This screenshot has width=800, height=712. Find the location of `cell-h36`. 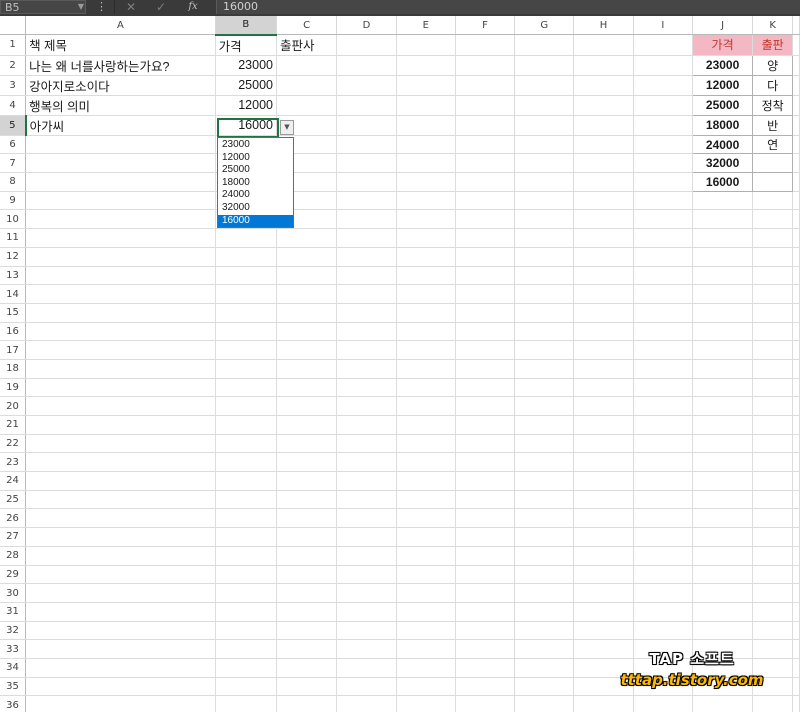

cell-h36 is located at coordinates (603, 703).